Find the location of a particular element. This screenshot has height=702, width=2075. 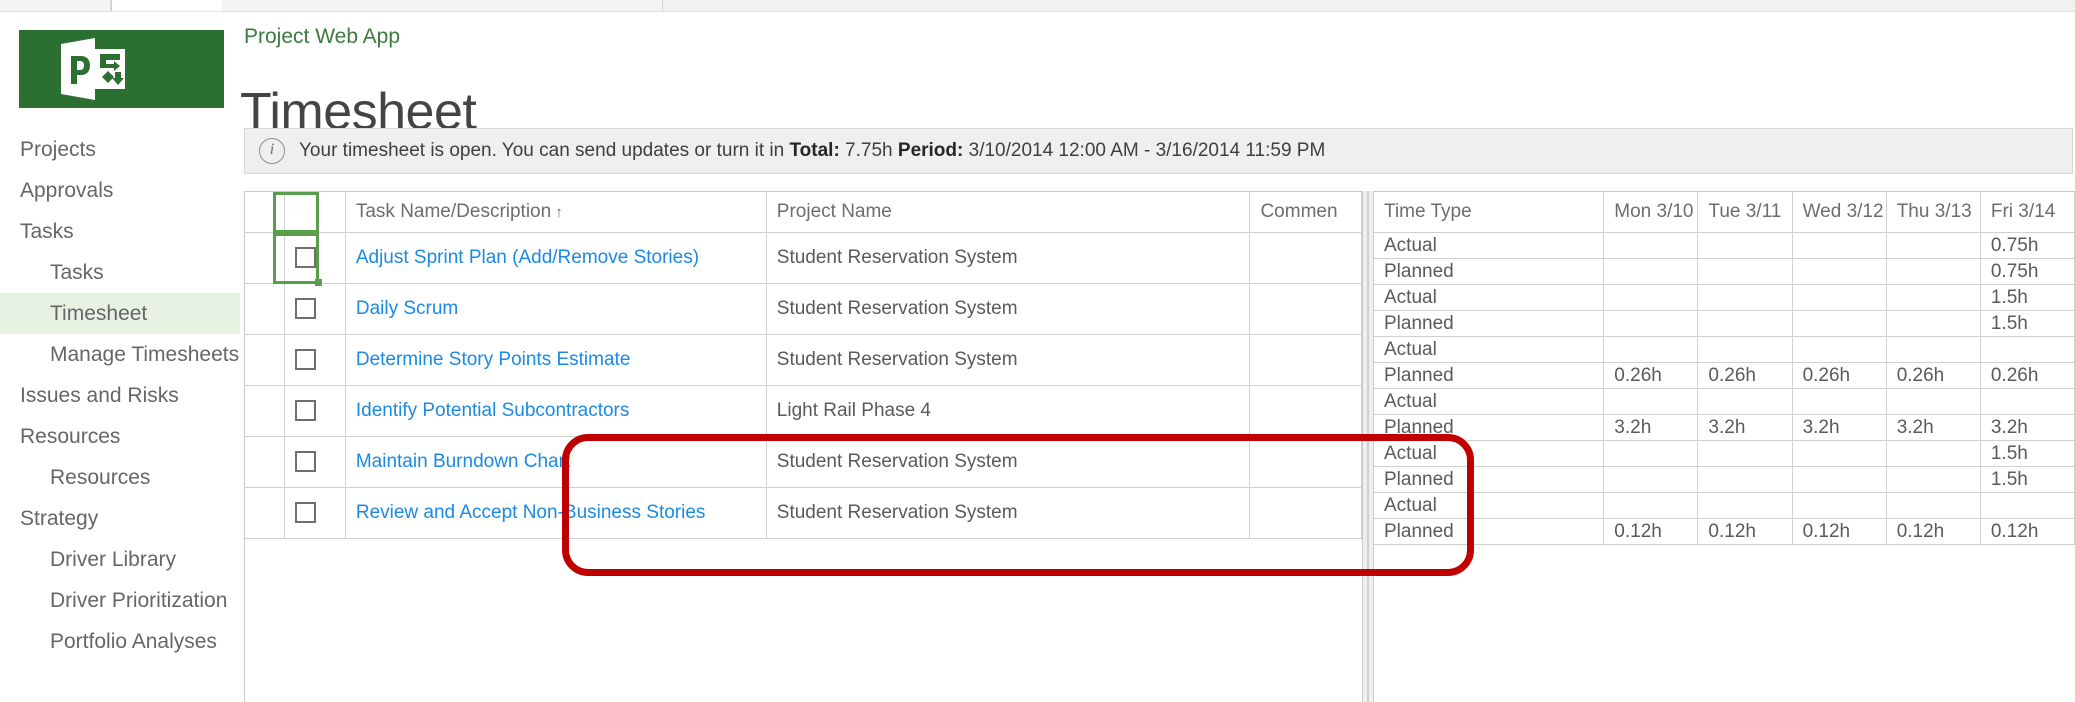

time-col-header-thu-3-13: Thu 3/13 is located at coordinates (1933, 212).